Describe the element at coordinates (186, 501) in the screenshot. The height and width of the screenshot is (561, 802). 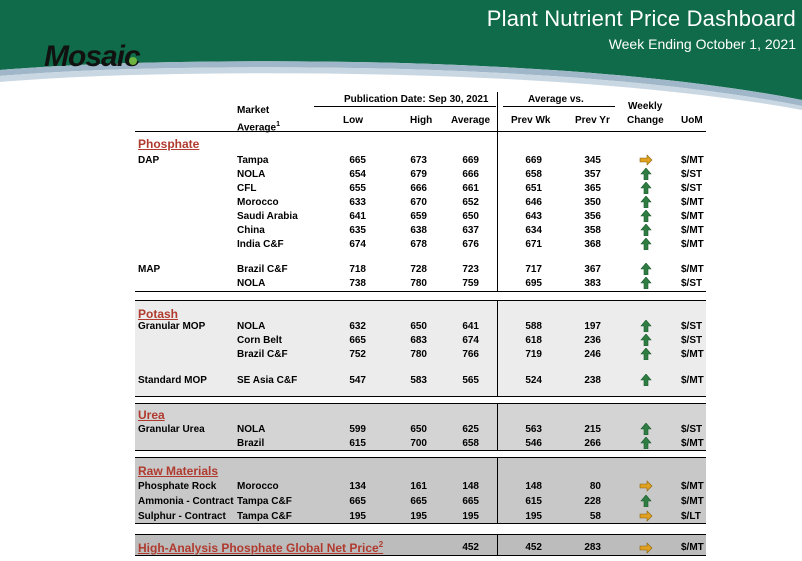
I see `product-cell: Ammonia - Contract` at that location.